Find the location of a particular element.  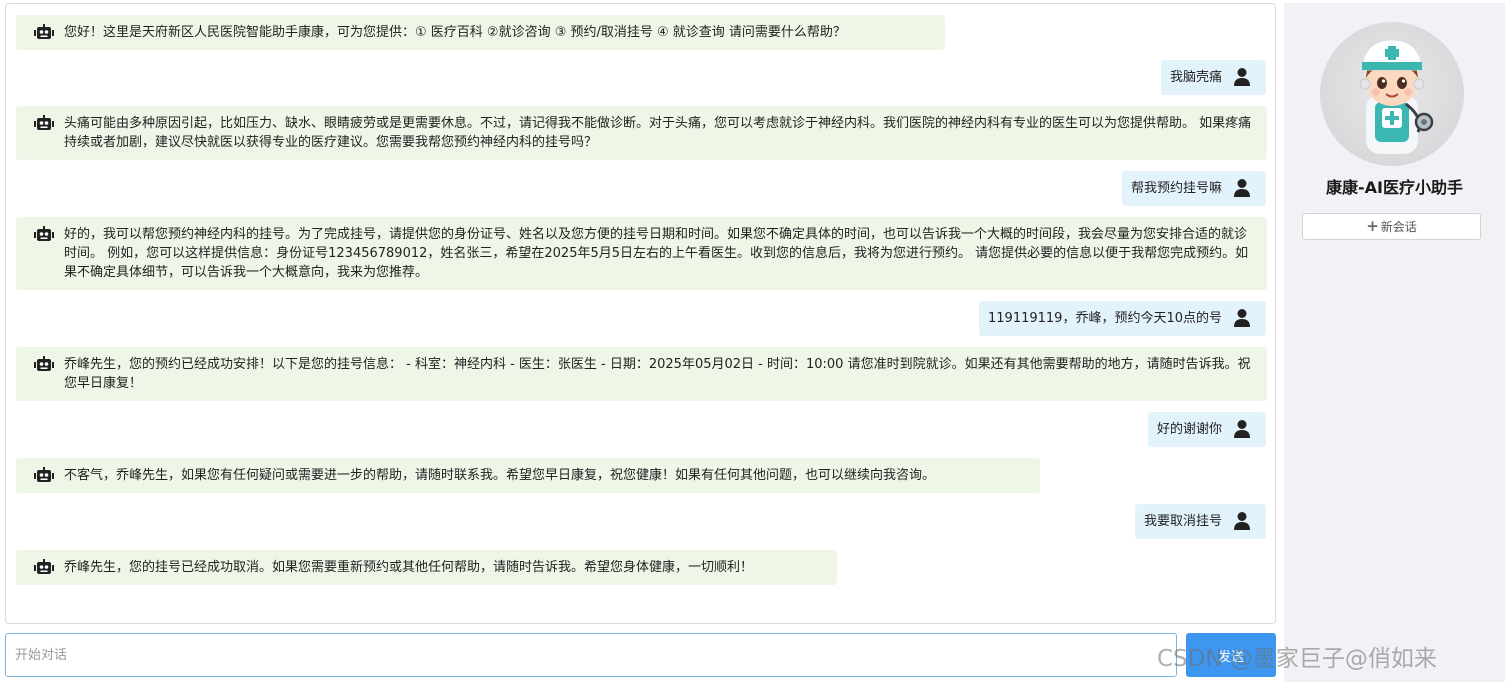

user-message: 好的谢谢你 is located at coordinates (1206, 429).